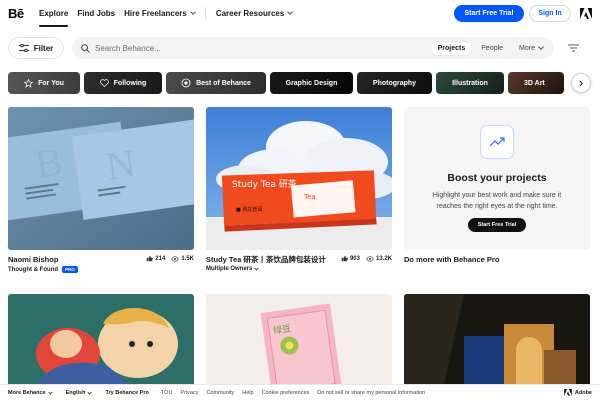 Image resolution: width=600 pixels, height=400 pixels. I want to click on footer-language: English, so click(79, 392).